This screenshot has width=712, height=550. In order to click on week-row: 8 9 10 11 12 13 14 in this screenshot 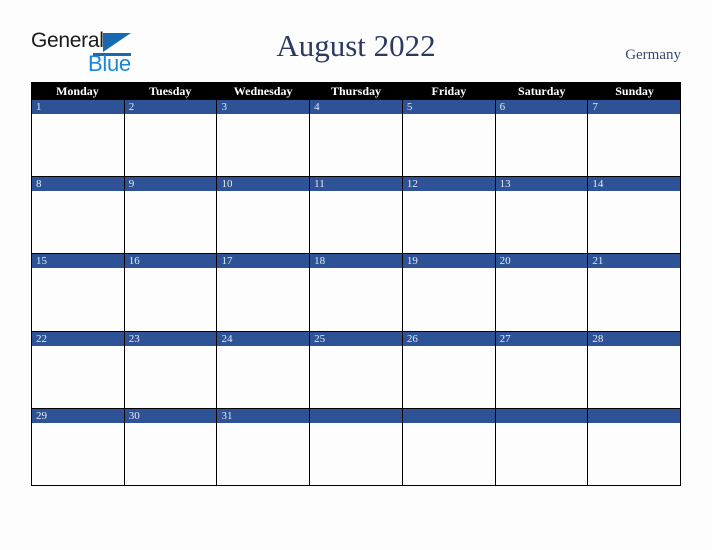, I will do `click(356, 216)`.